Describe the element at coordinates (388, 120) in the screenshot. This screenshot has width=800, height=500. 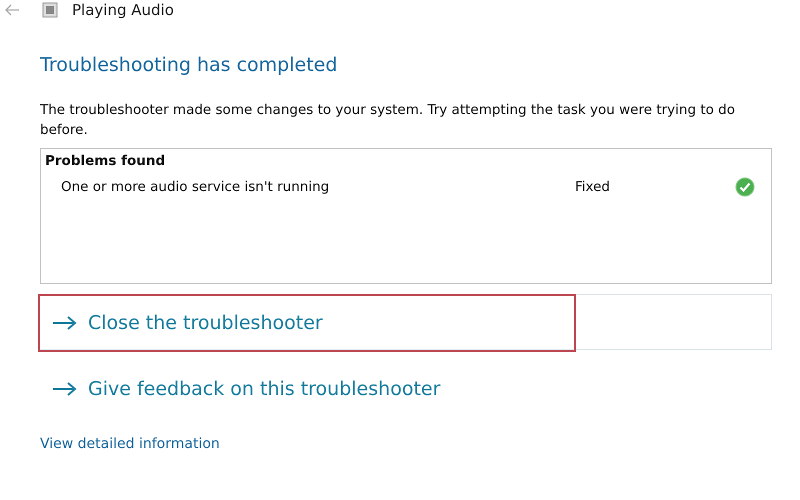
I see `description: The troubleshooter made some changes to your system. Try attempting the task you were trying to do before.` at that location.